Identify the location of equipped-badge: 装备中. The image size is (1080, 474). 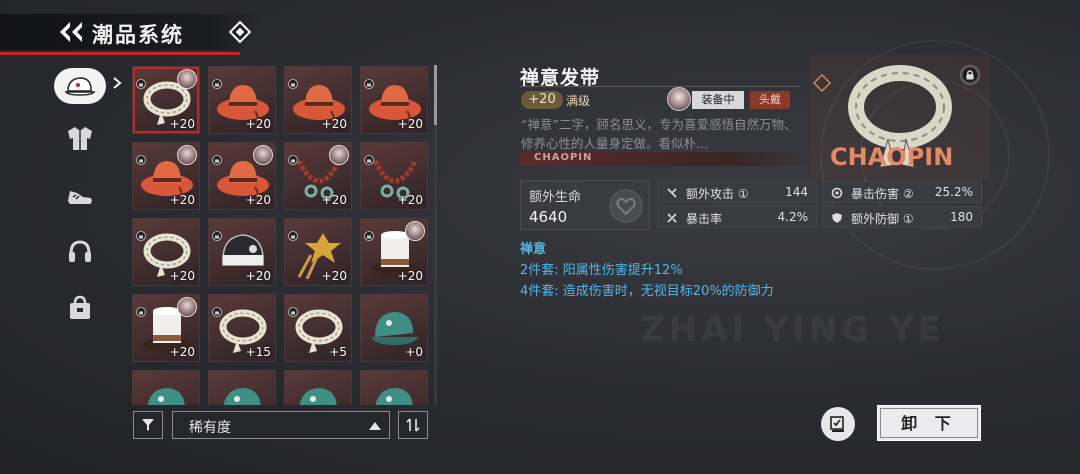
(718, 100).